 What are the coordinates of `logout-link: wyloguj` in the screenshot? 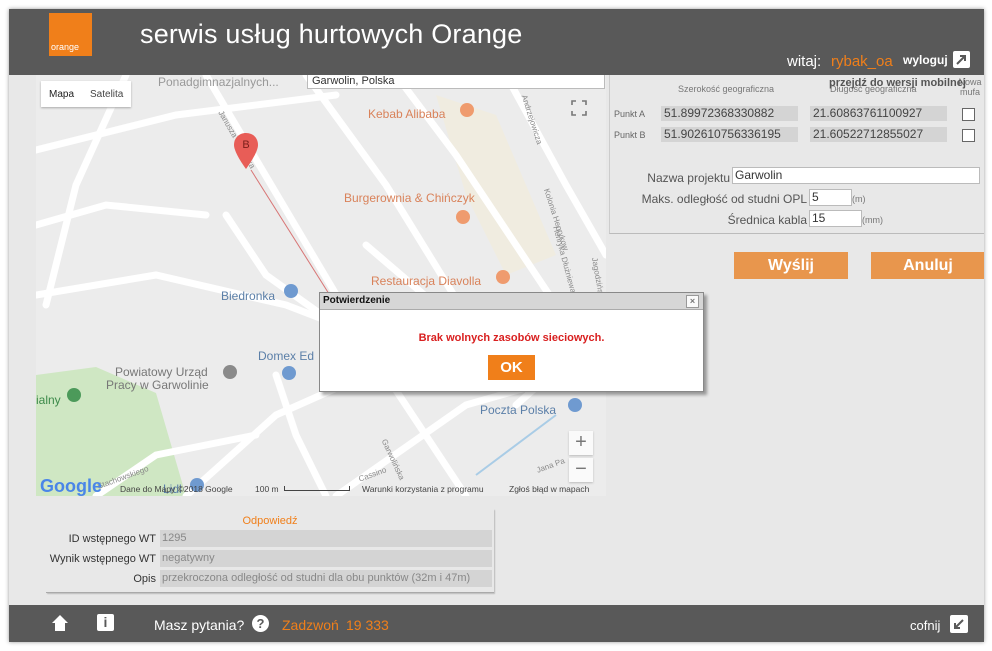 It's located at (925, 60).